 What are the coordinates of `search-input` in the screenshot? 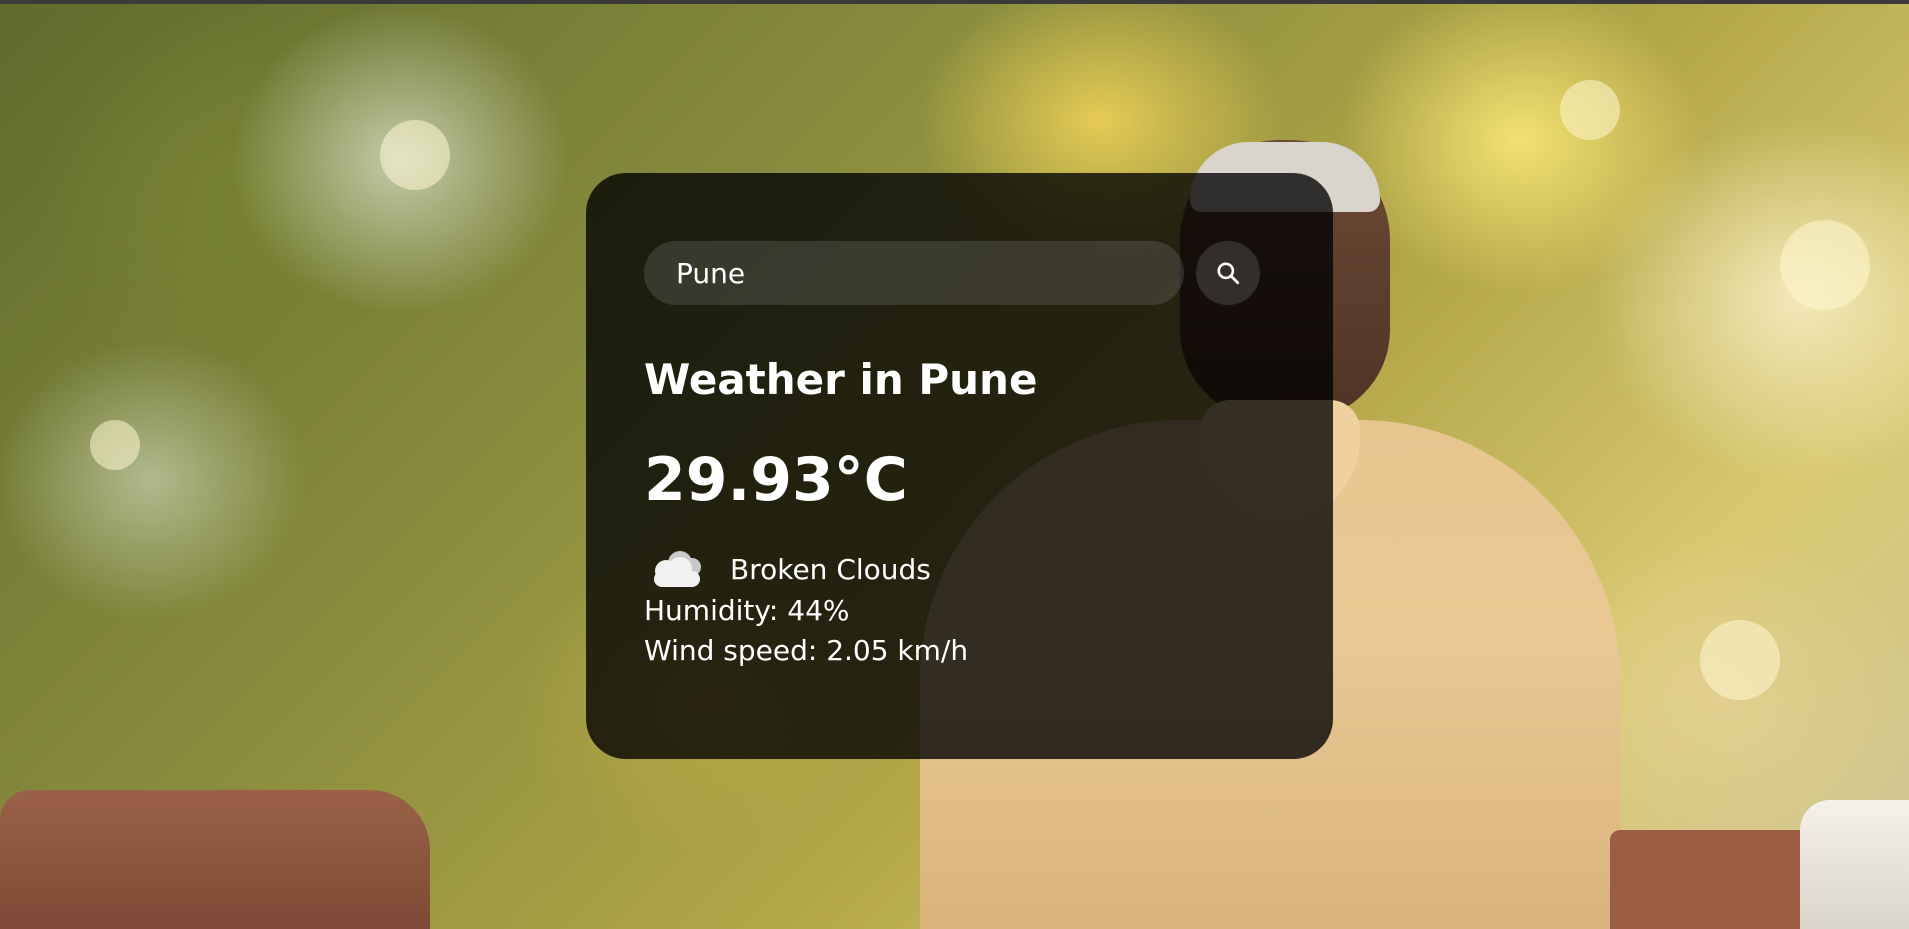 It's located at (914, 273).